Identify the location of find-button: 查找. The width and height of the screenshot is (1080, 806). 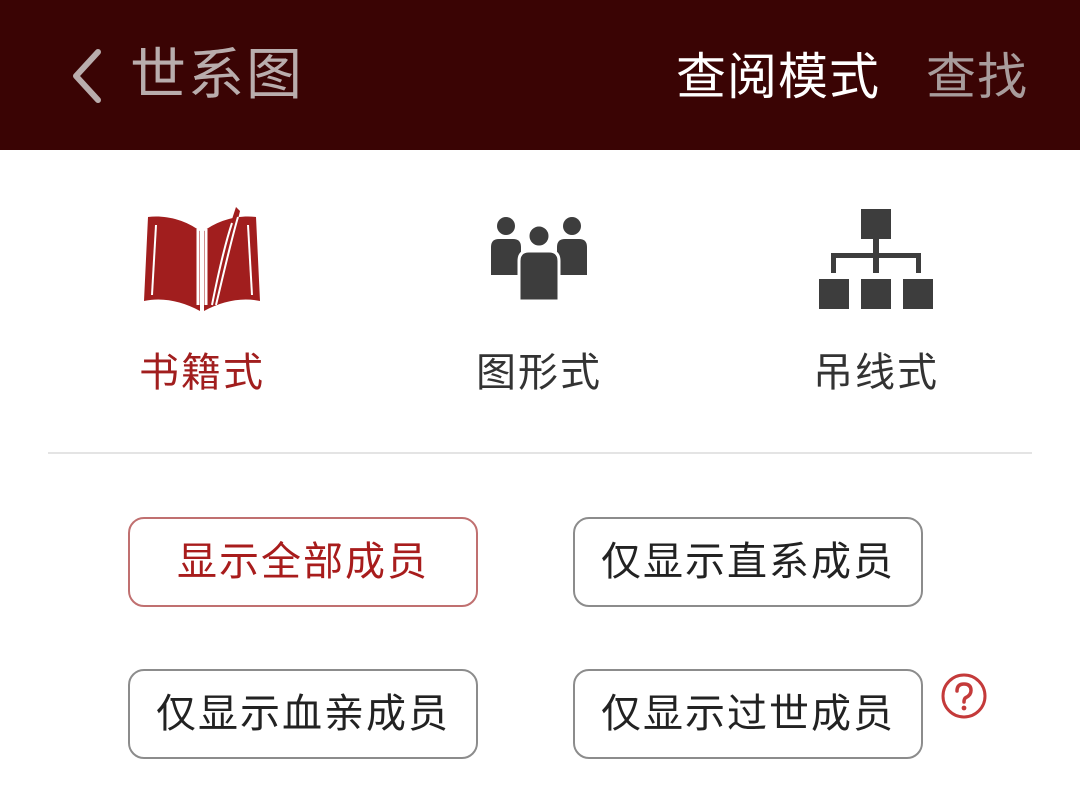
(977, 77).